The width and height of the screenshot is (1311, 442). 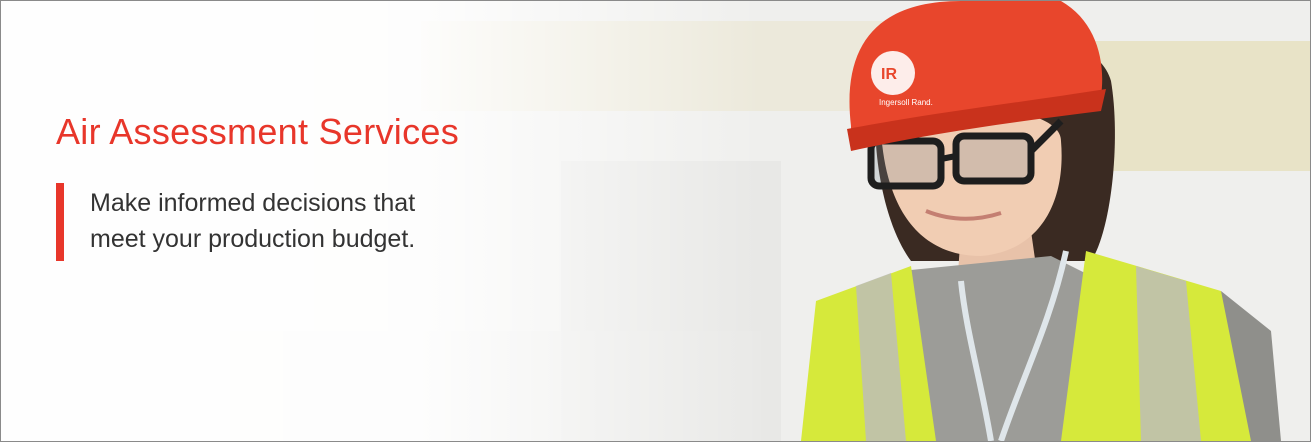 I want to click on banner-title: Air Assessment Services, so click(x=258, y=131).